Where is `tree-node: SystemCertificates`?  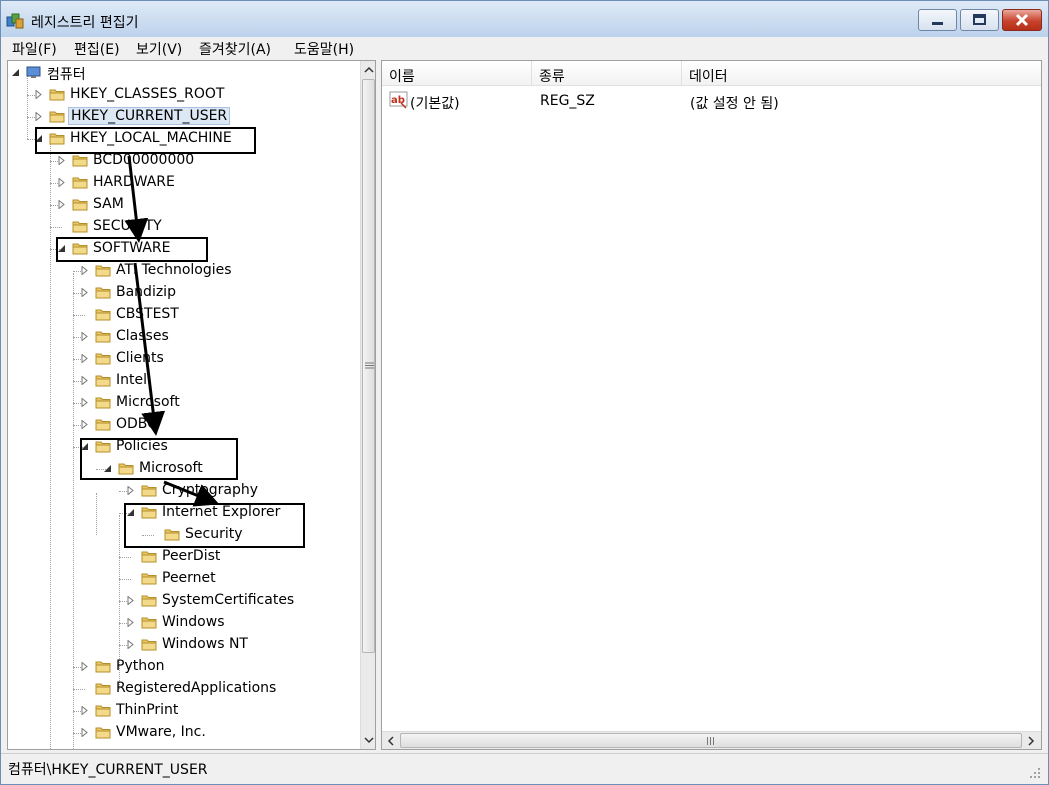 tree-node: SystemCertificates is located at coordinates (183, 601).